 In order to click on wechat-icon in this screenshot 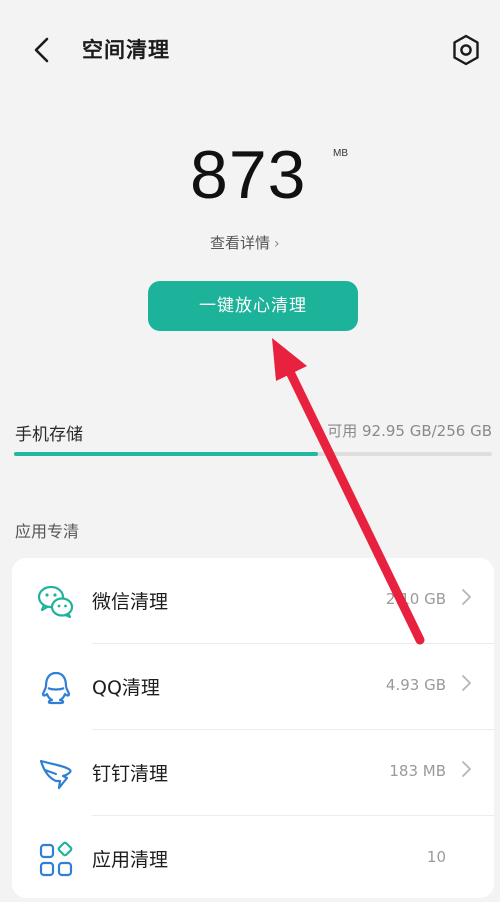, I will do `click(56, 602)`.